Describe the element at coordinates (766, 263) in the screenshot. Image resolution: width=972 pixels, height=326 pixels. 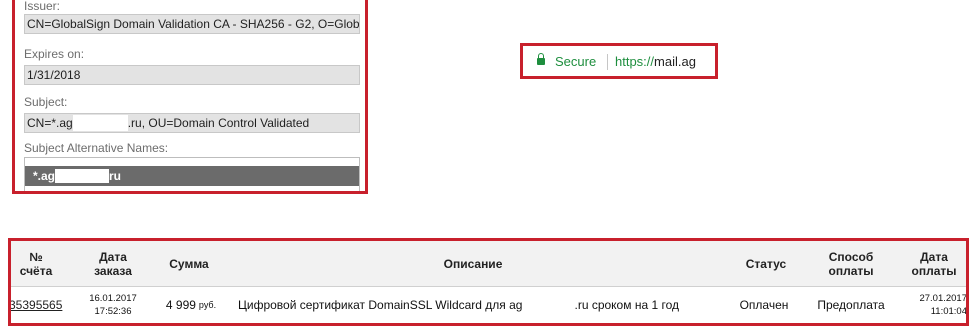
I see `col-header-status: Статус` at that location.